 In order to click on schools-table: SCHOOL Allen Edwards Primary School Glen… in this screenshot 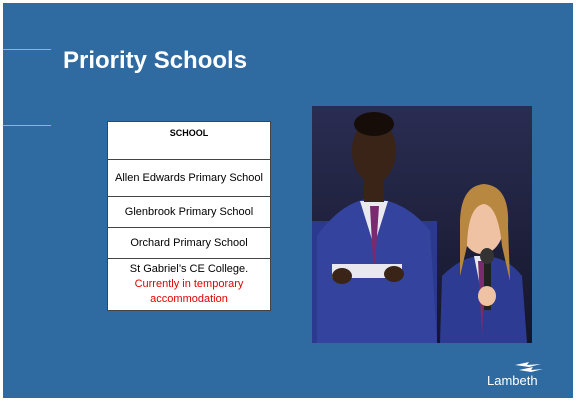, I will do `click(189, 216)`.